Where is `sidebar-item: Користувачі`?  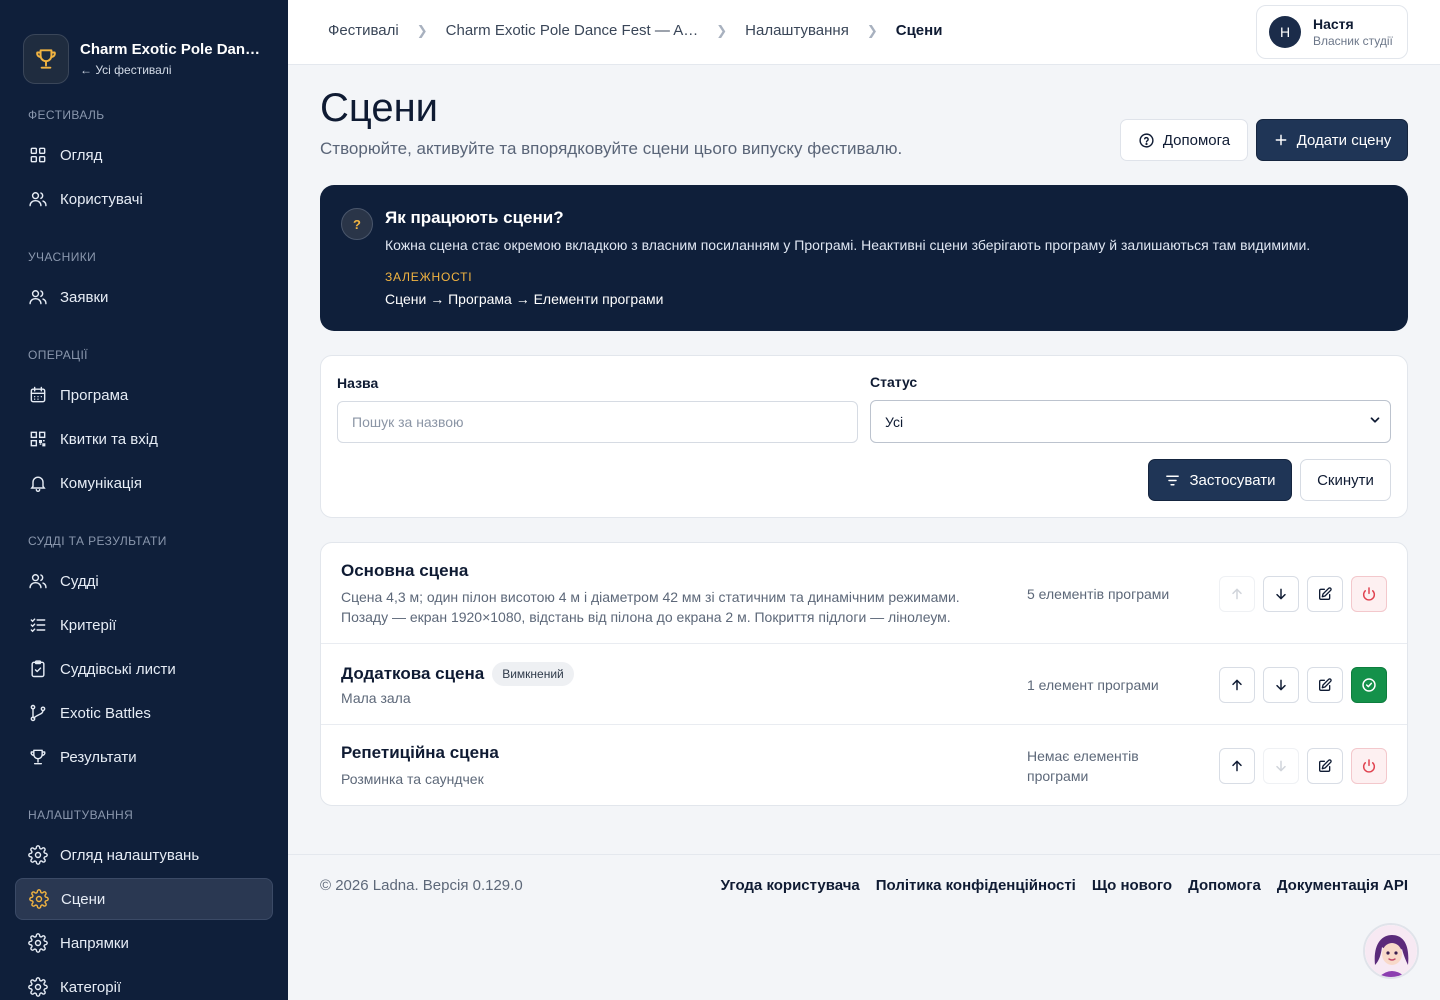 sidebar-item: Користувачі is located at coordinates (144, 199).